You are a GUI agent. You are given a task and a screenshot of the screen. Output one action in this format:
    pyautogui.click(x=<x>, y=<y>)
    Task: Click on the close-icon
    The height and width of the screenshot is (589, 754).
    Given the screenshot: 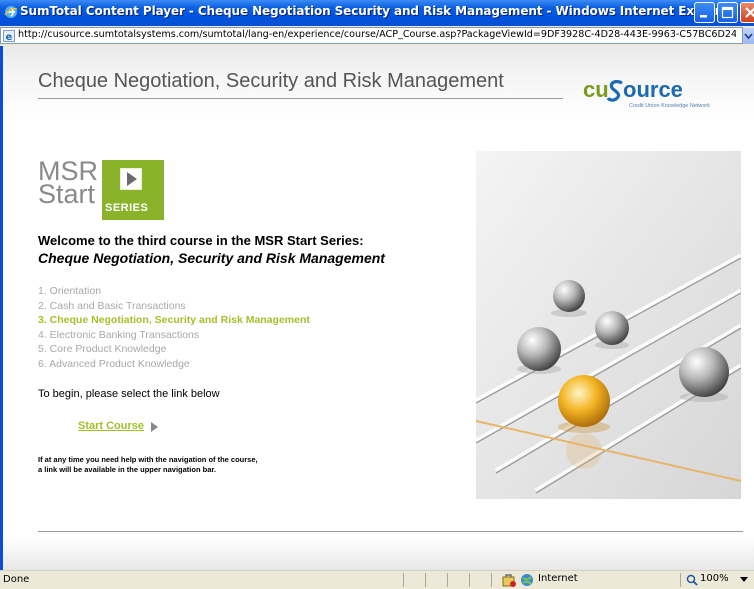 What is the action you would take?
    pyautogui.click(x=749, y=12)
    